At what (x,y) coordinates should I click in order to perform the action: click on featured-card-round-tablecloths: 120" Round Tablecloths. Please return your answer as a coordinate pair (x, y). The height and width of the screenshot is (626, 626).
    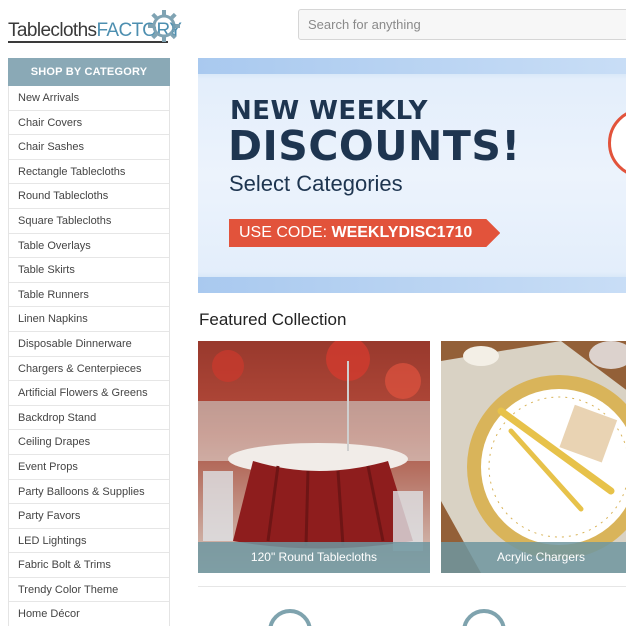
    Looking at the image, I should click on (314, 457).